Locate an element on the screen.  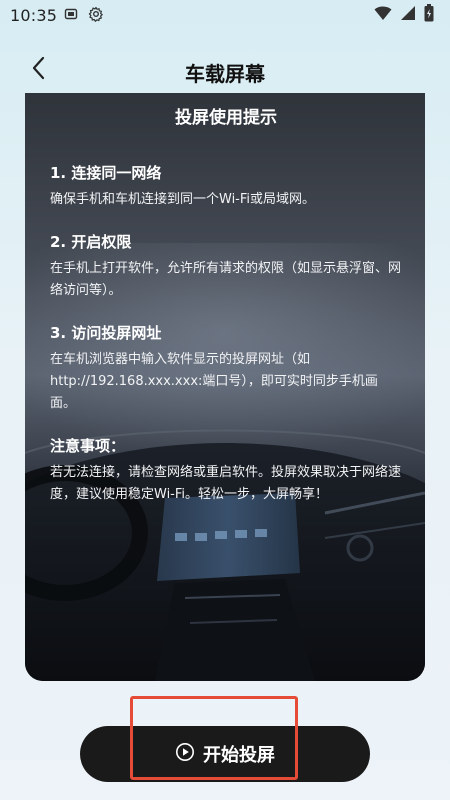
notification-icon is located at coordinates (71, 14).